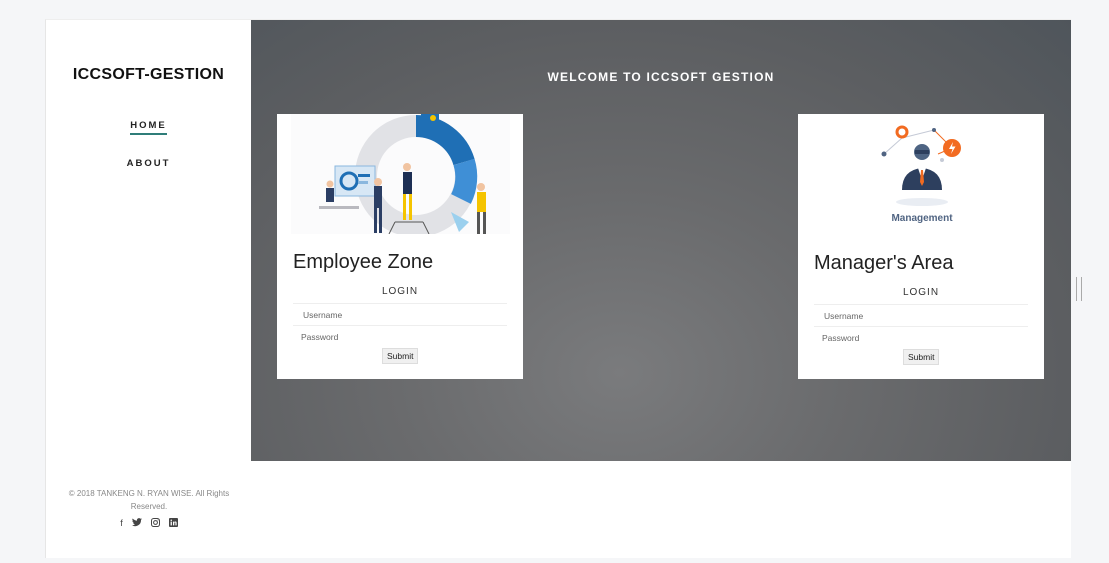 This screenshot has height=563, width=1109. What do you see at coordinates (323, 315) in the screenshot?
I see `employee-username-placeholder: Username` at bounding box center [323, 315].